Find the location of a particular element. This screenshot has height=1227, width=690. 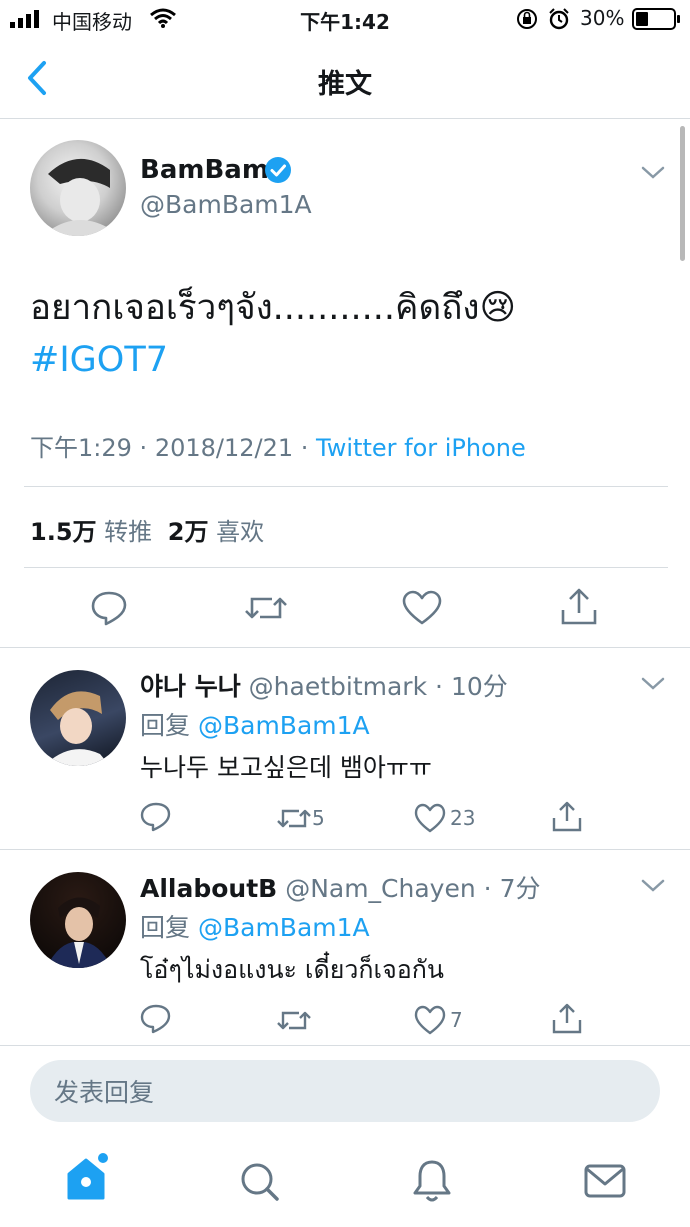

reply-header: 야나 누나 @haetbitmark · 10分 is located at coordinates (324, 685).